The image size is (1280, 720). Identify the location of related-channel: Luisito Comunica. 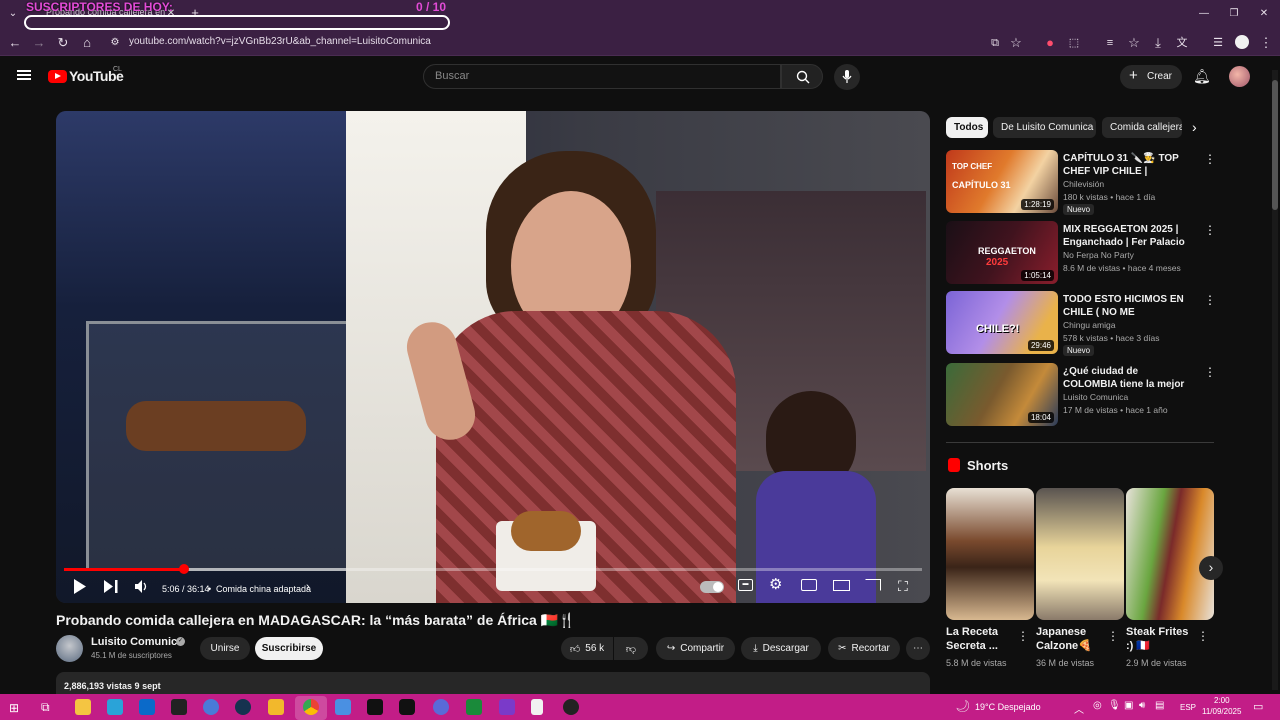
(1095, 397).